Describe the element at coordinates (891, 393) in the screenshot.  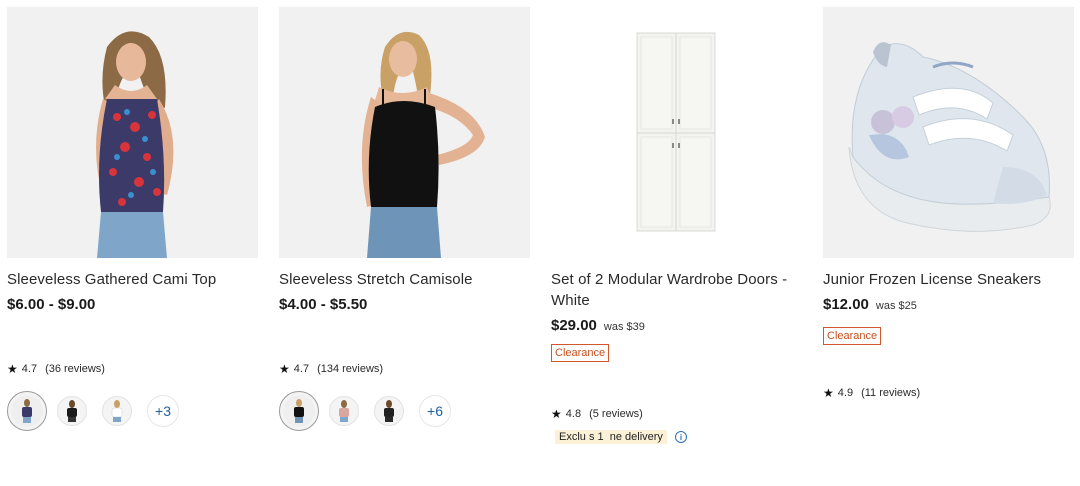
I see `review-count: (11 reviews)` at that location.